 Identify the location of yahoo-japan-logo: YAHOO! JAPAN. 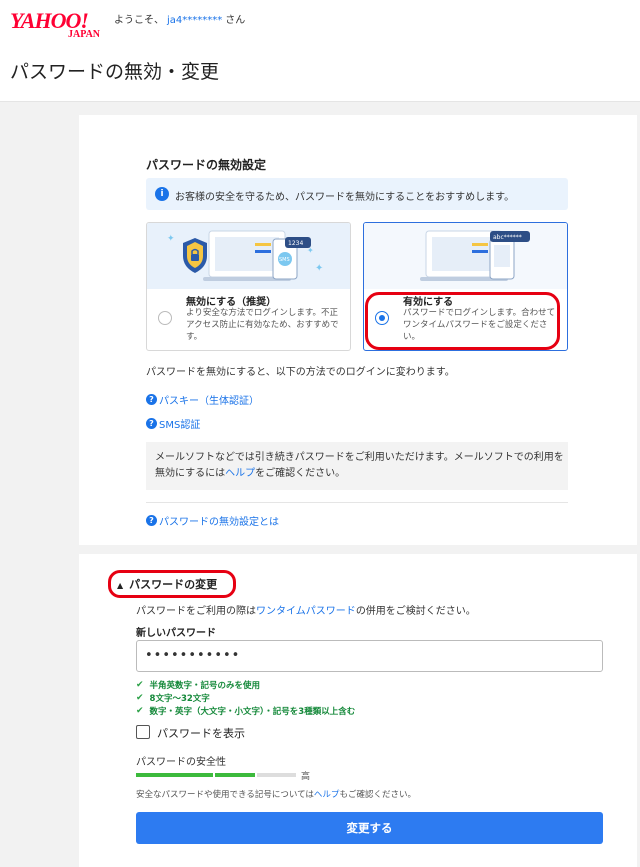
(57, 26).